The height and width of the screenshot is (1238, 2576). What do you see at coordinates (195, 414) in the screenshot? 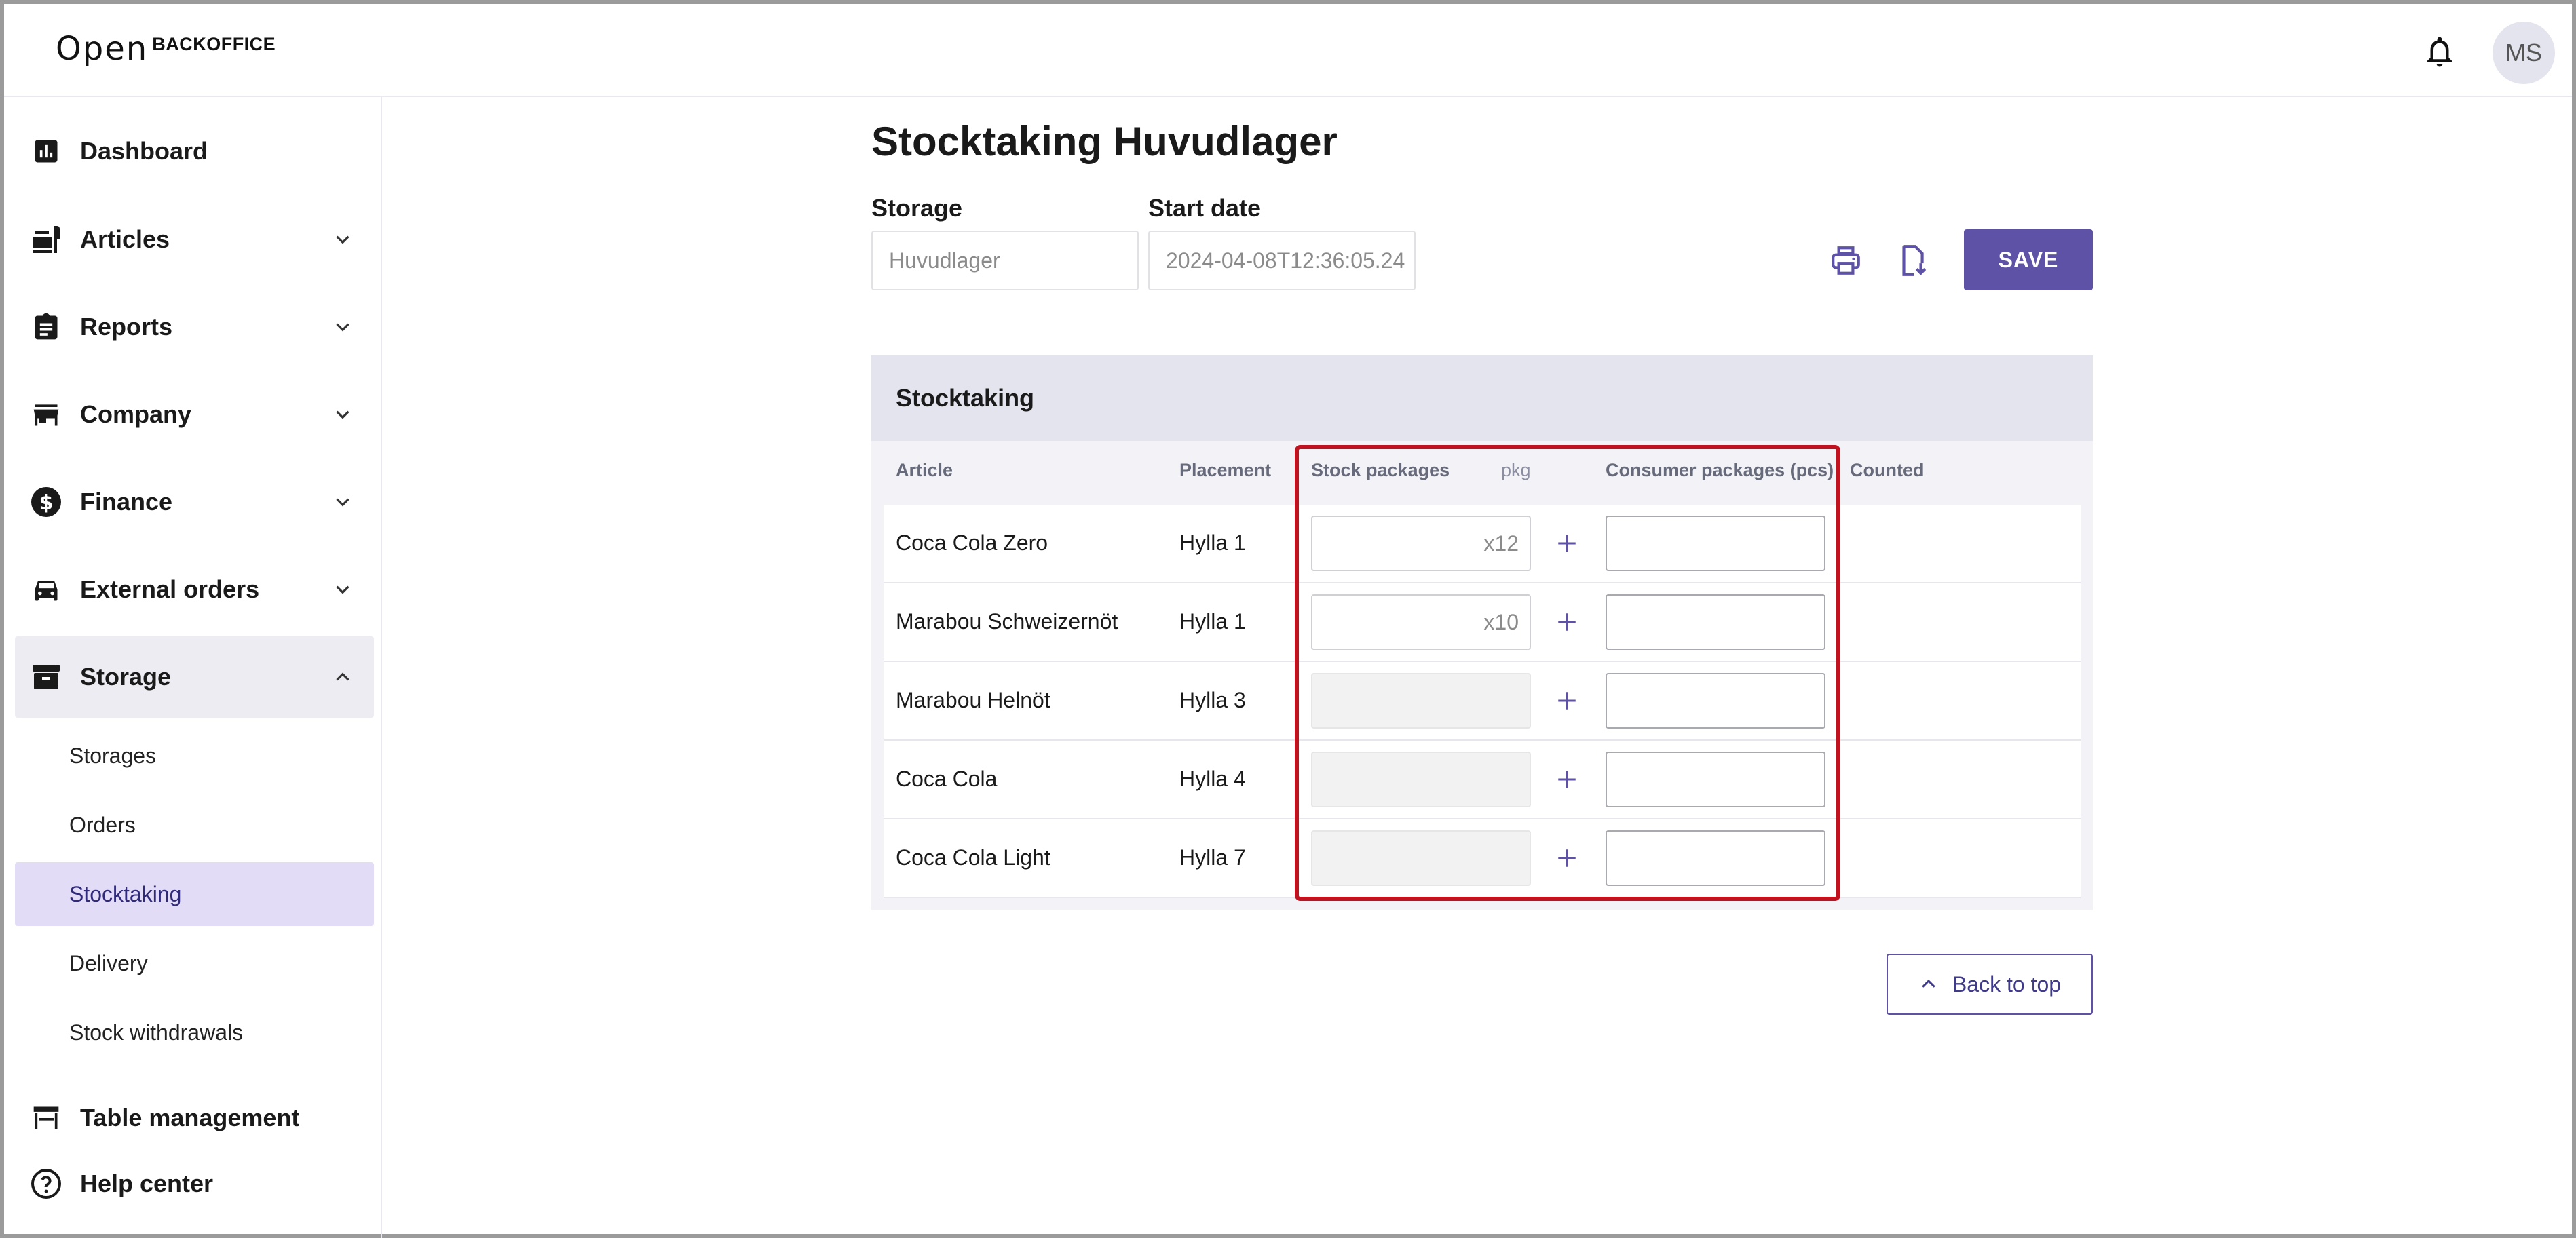
I see `sidebar-item-company: Company` at bounding box center [195, 414].